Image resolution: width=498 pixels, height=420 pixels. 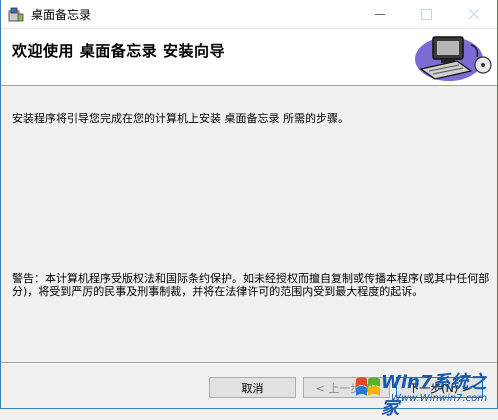 I want to click on cancel-button: 取消, so click(x=252, y=387).